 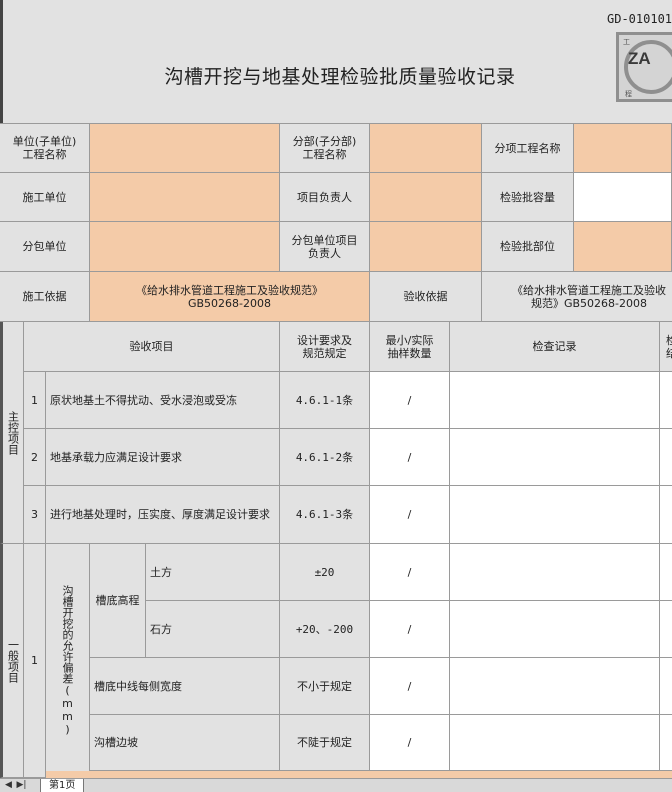 What do you see at coordinates (666, 686) in the screenshot?
I see `centerline-result` at bounding box center [666, 686].